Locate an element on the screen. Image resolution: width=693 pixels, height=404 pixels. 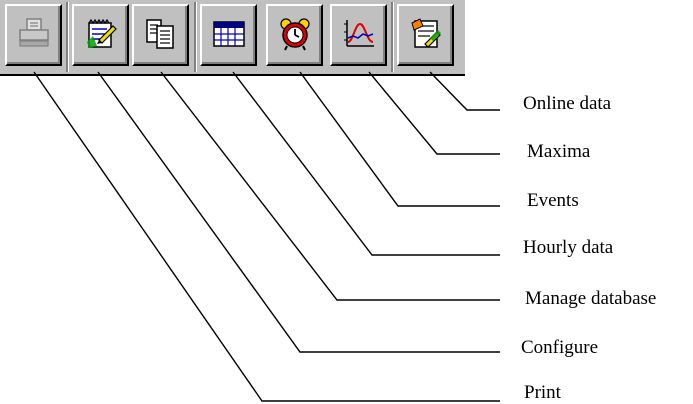
callout-line-events is located at coordinates (399, 139).